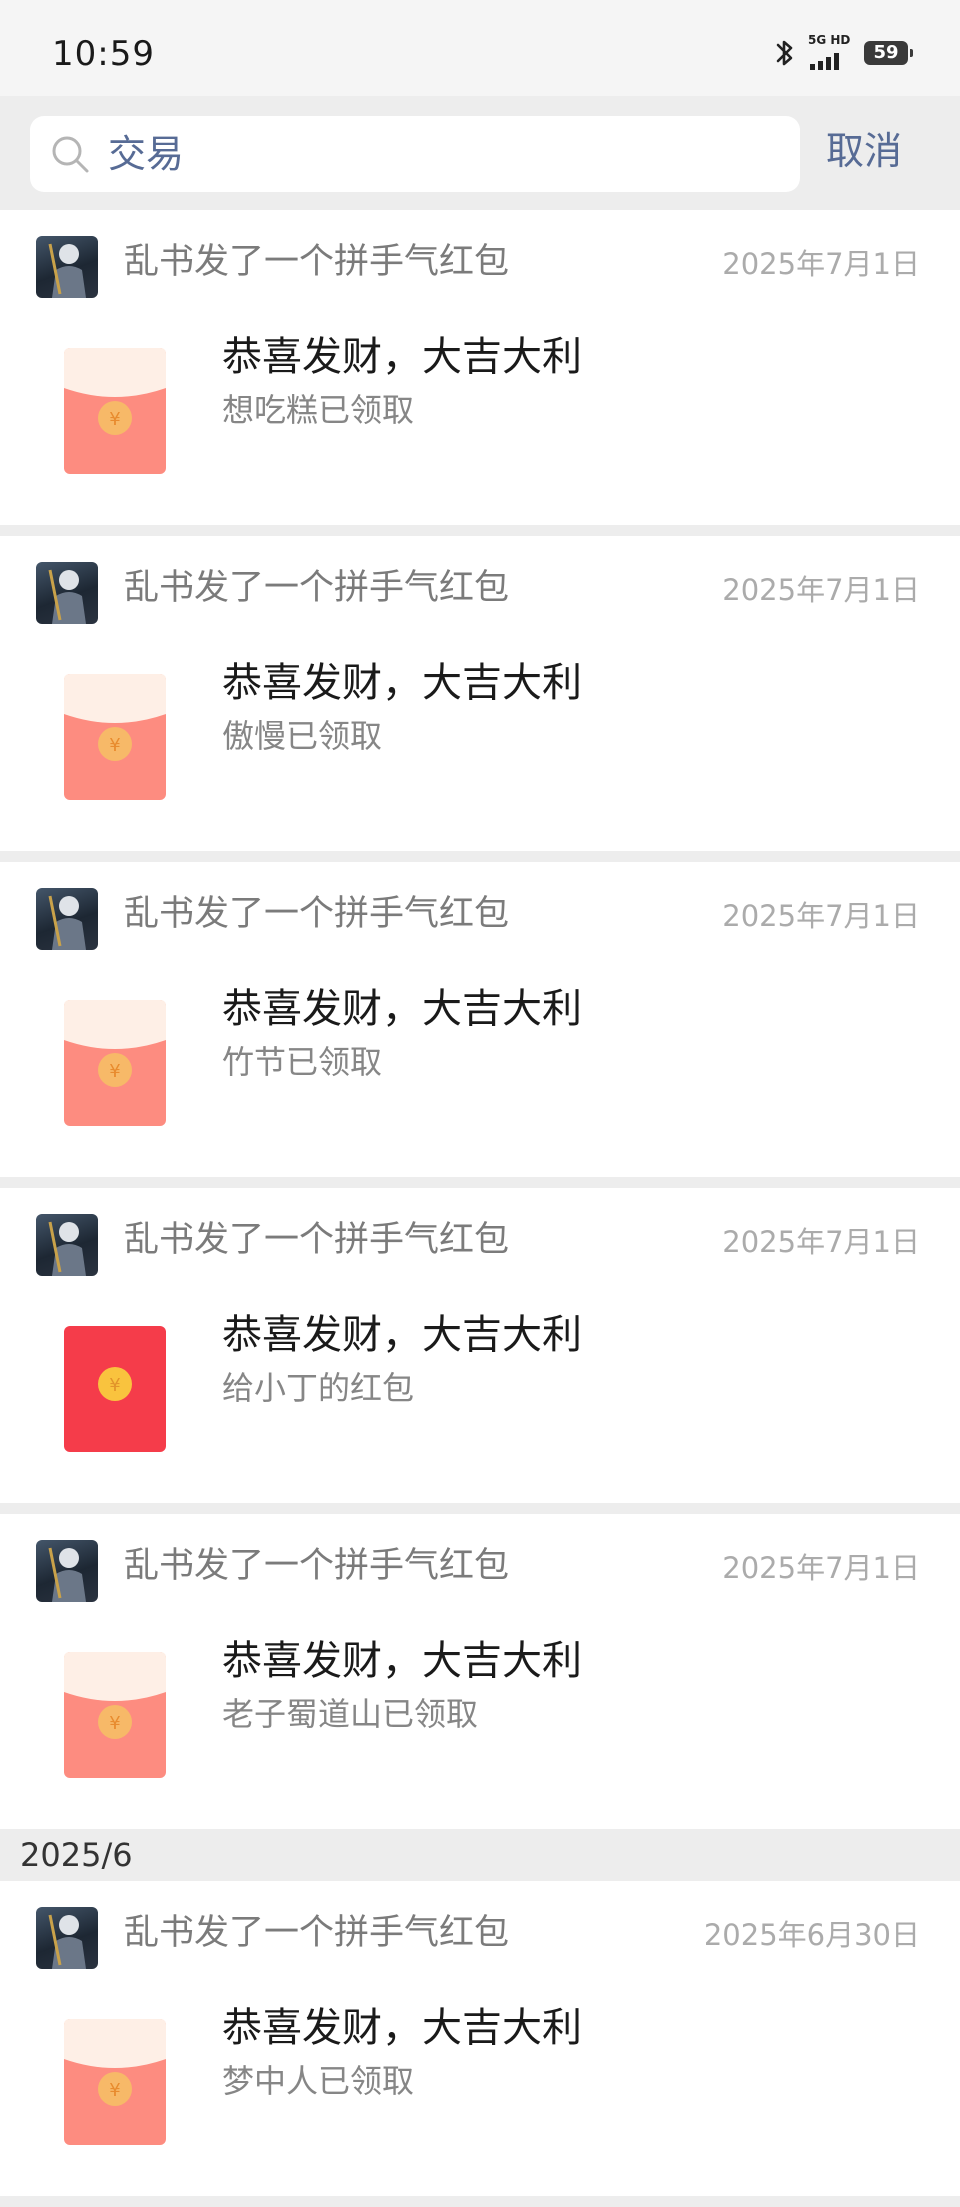  Describe the element at coordinates (811, 1935) in the screenshot. I see `date-text: 2025年6月30日` at that location.